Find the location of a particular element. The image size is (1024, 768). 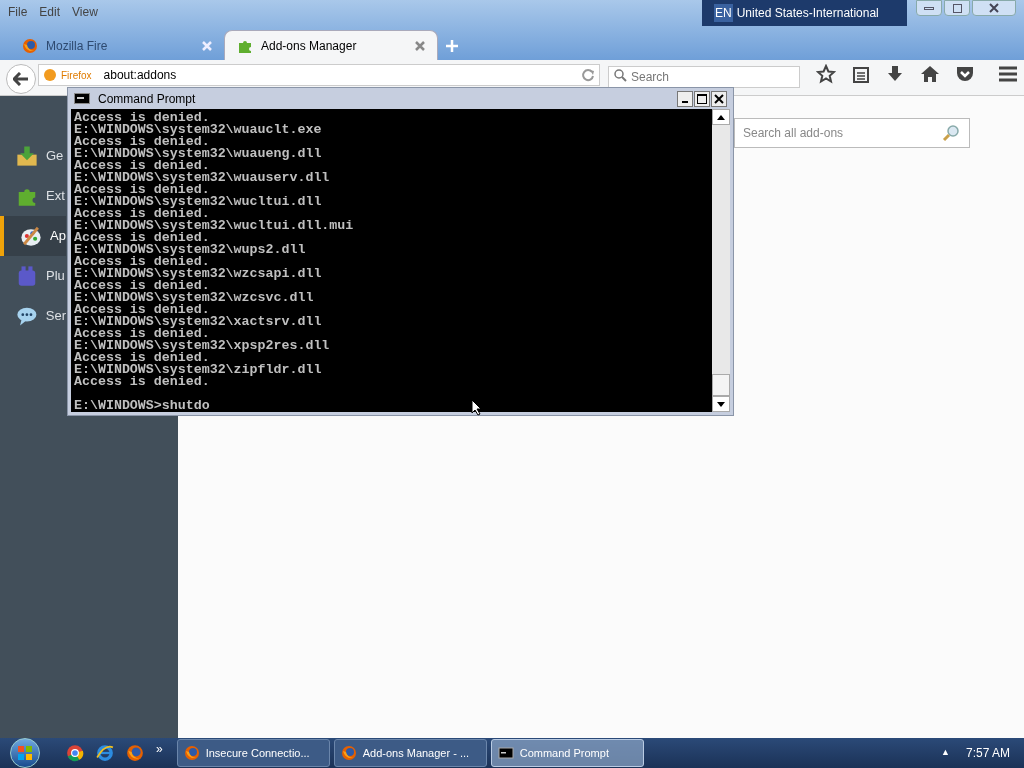

start-button is located at coordinates (25, 753).